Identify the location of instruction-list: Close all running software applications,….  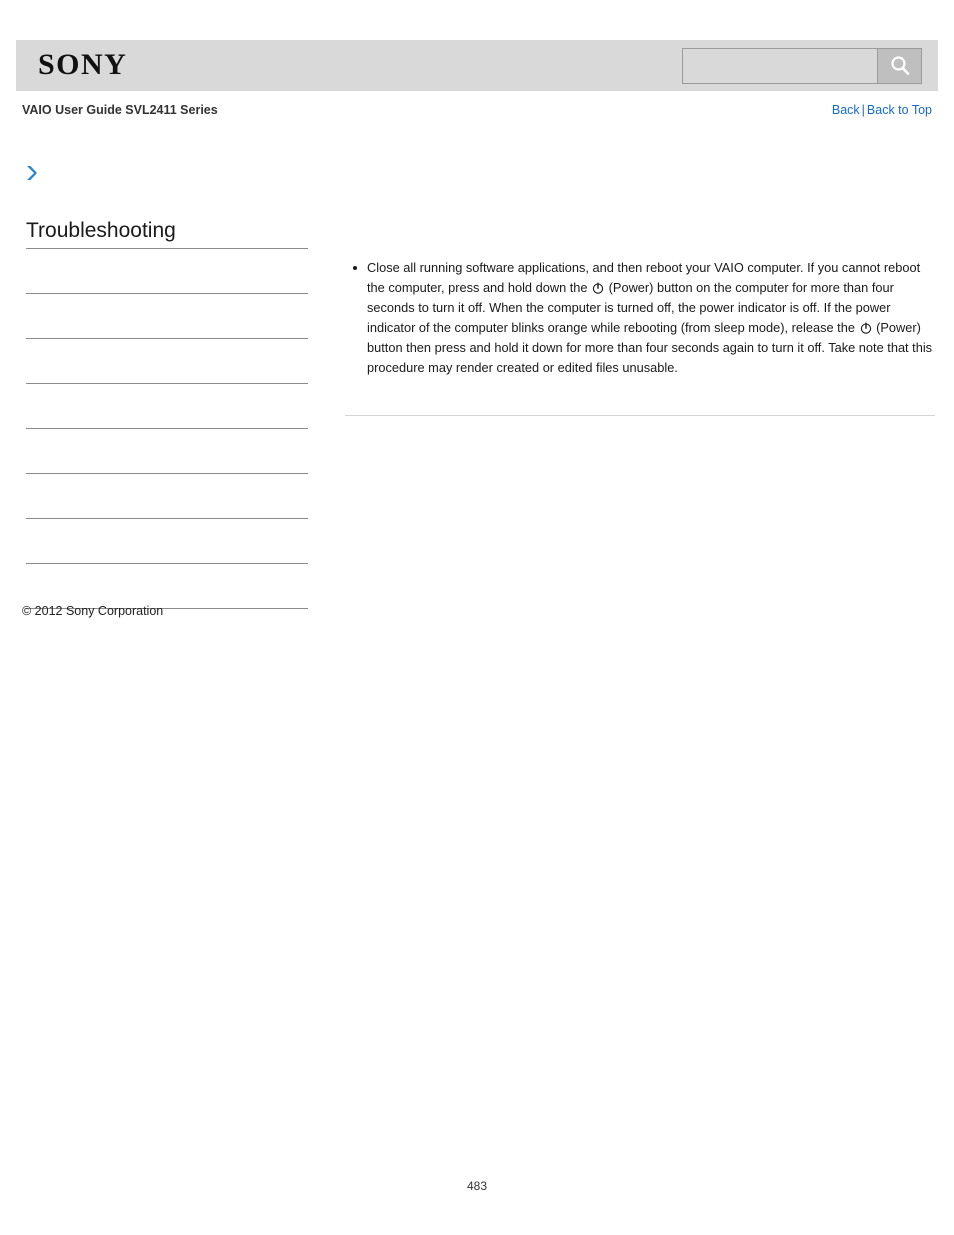
(640, 318).